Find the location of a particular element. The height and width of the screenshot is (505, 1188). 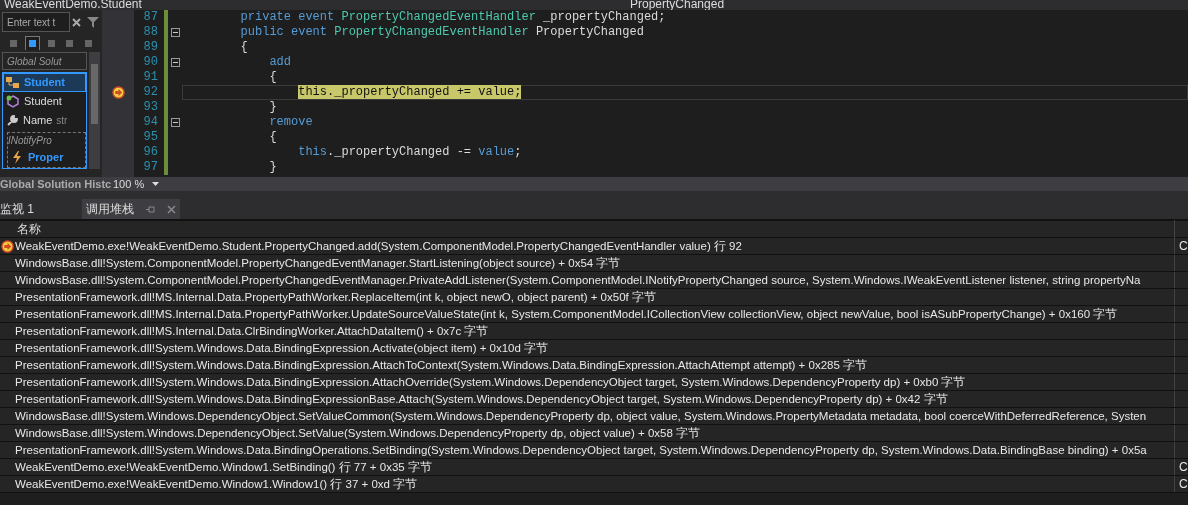

line-number: 91 is located at coordinates (150, 77).